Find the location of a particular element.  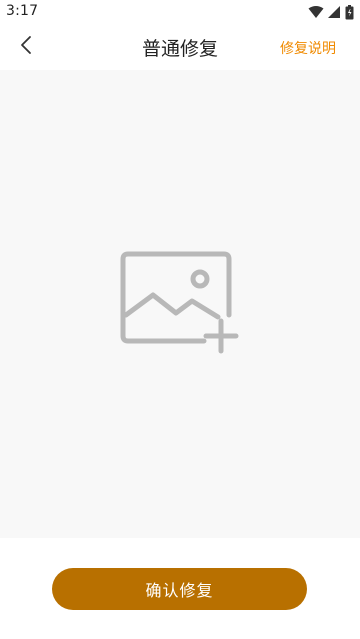

app-bar: 普通修复 修复说明 is located at coordinates (180, 47).